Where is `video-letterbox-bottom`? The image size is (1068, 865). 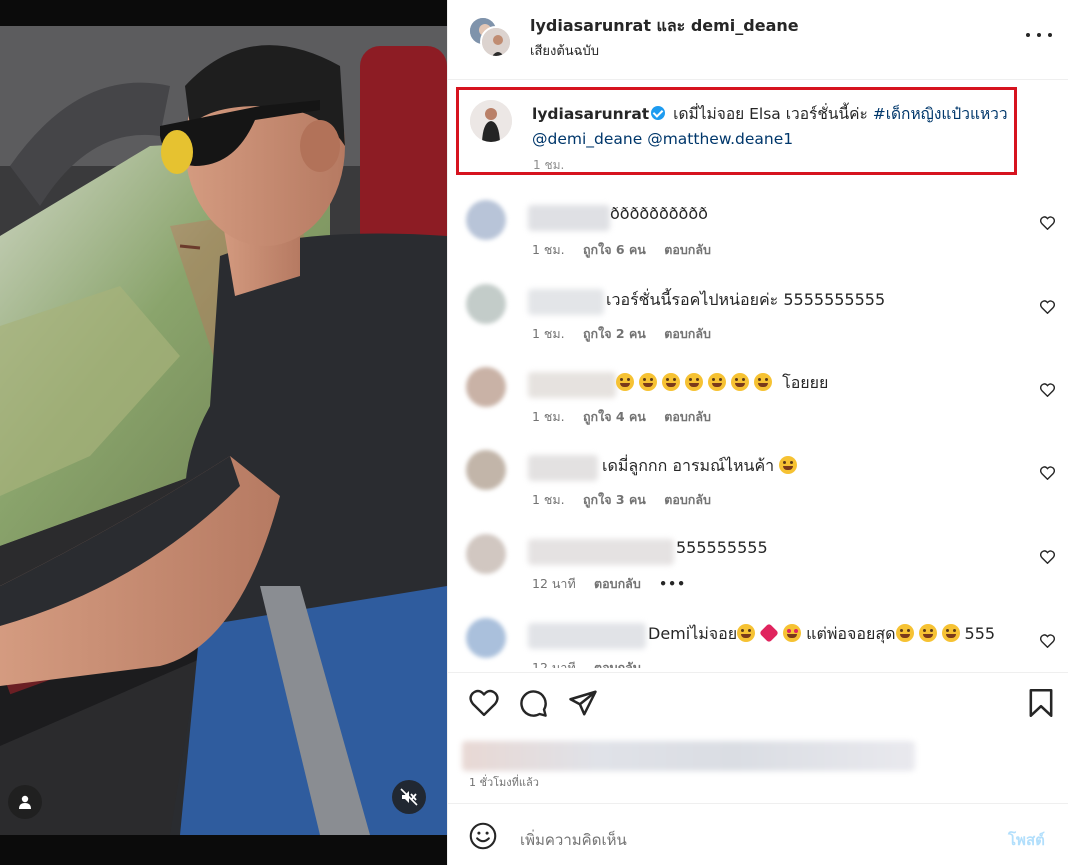
video-letterbox-bottom is located at coordinates (223, 850).